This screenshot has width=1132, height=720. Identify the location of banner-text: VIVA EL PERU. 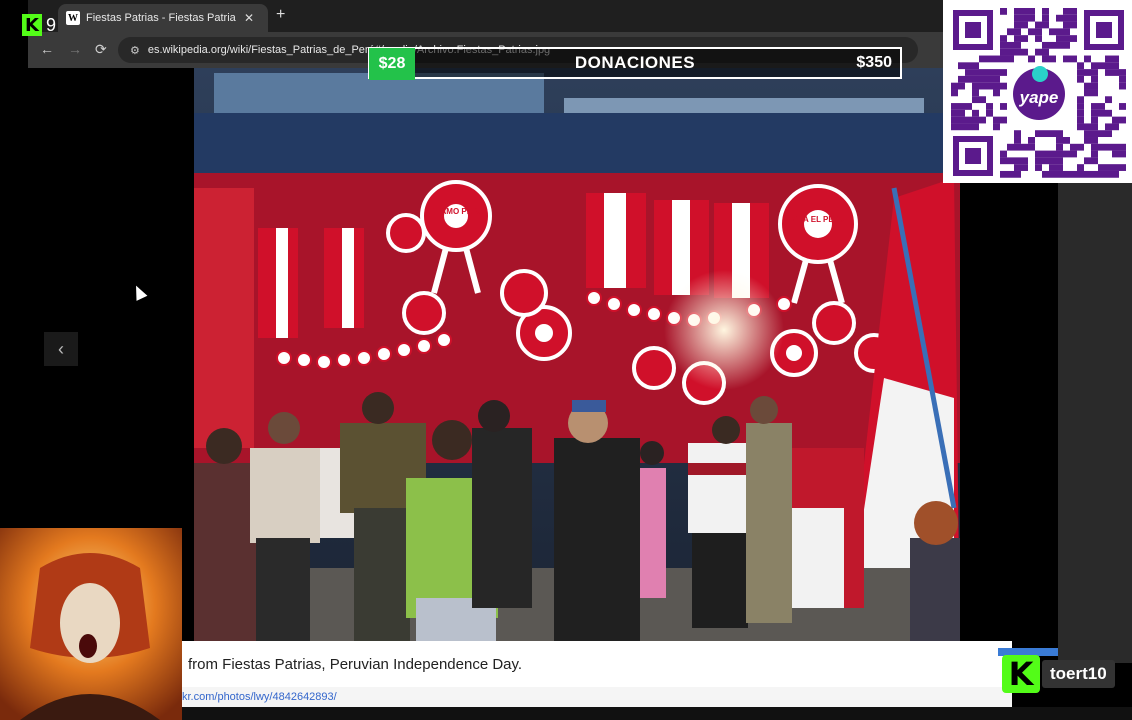
(818, 219).